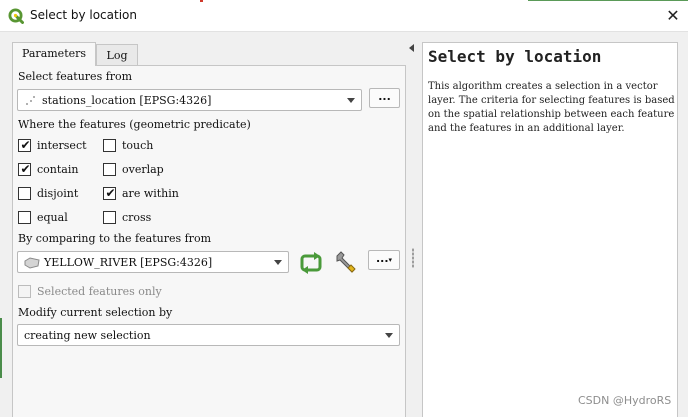 The height and width of the screenshot is (417, 688). Describe the element at coordinates (625, 400) in the screenshot. I see `watermark: CSDN @HydroRS` at that location.